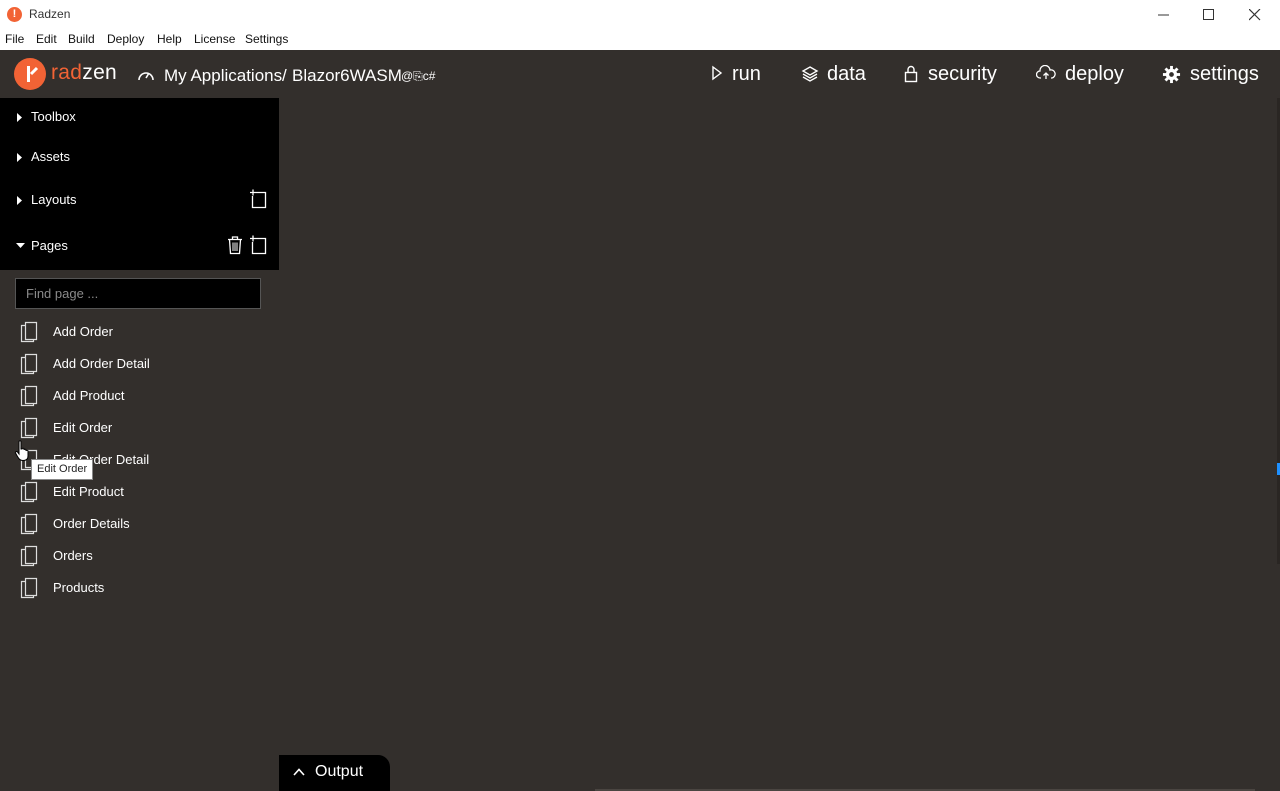 This screenshot has height=791, width=1280. Describe the element at coordinates (717, 73) in the screenshot. I see `play-icon` at that location.